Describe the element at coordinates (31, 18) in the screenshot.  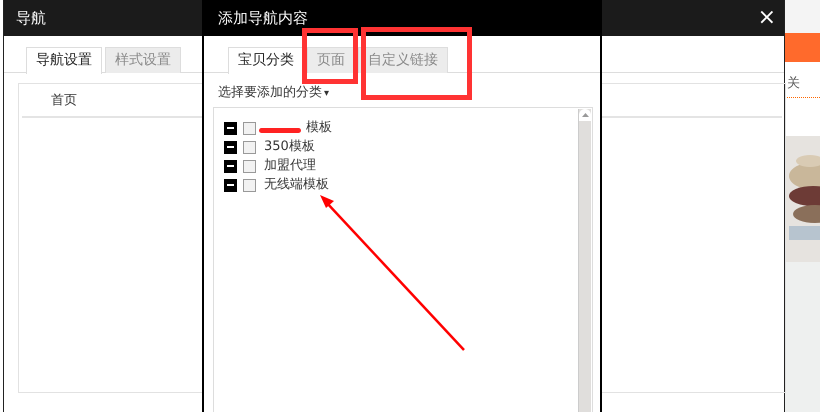
I see `window-title: 导航` at that location.